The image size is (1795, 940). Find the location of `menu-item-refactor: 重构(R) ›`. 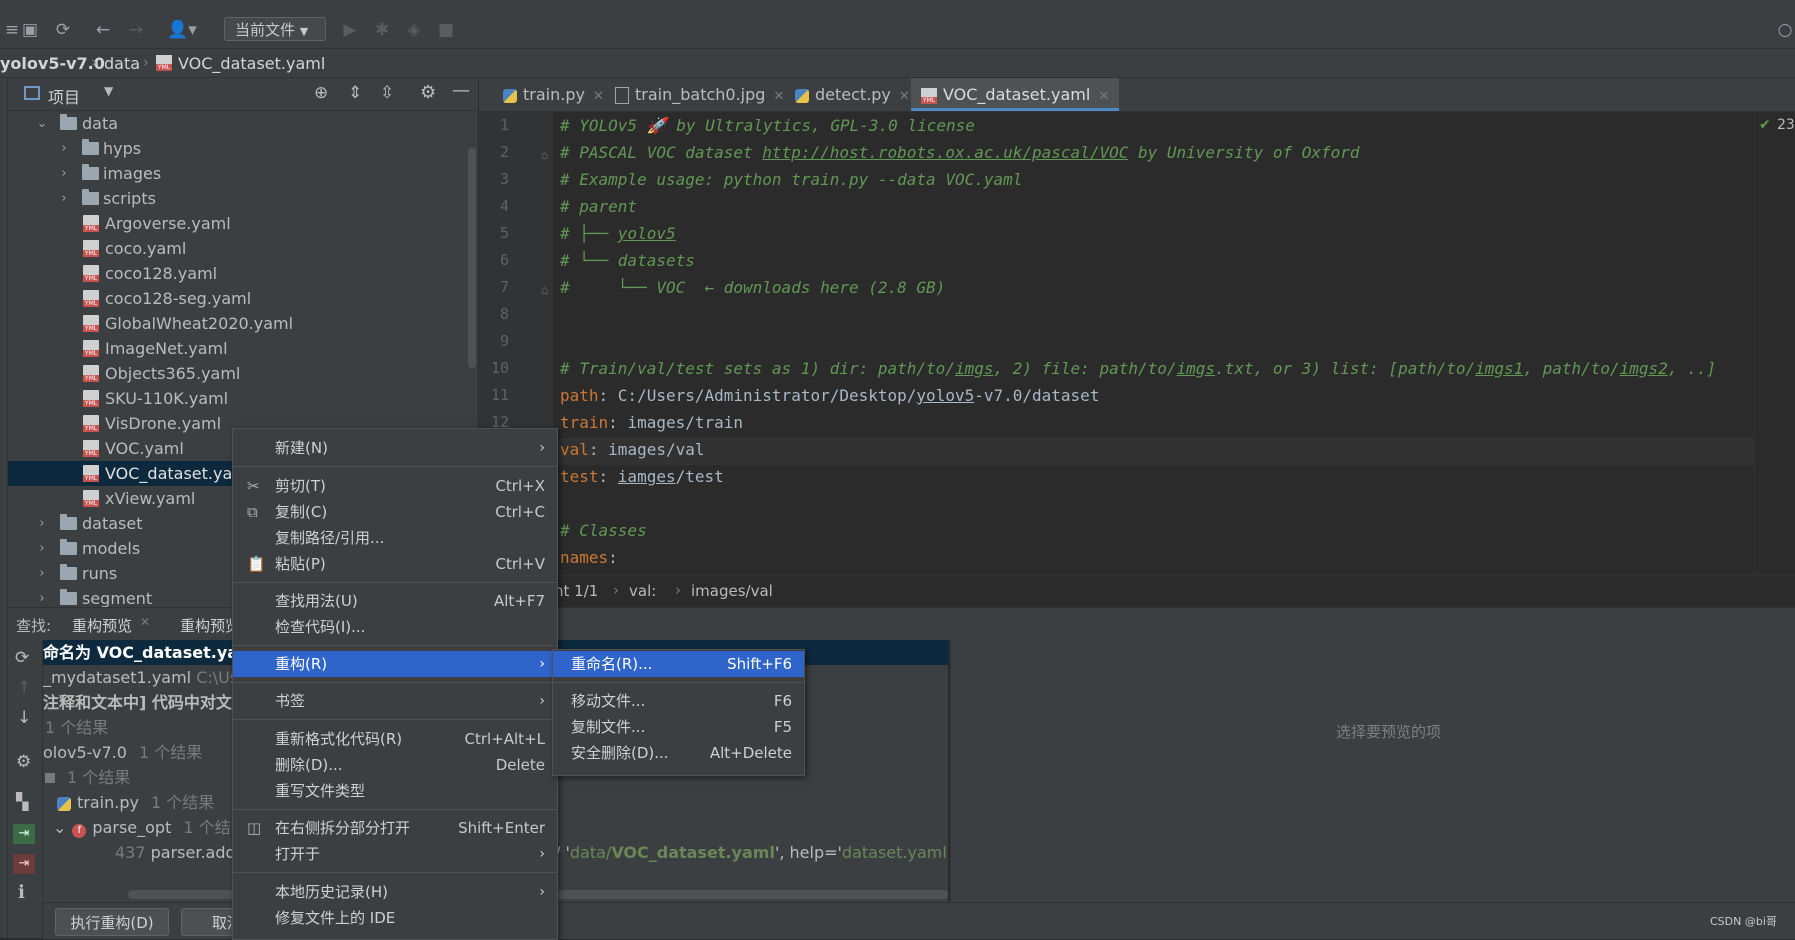

menu-item-refactor: 重构(R) › is located at coordinates (395, 664).